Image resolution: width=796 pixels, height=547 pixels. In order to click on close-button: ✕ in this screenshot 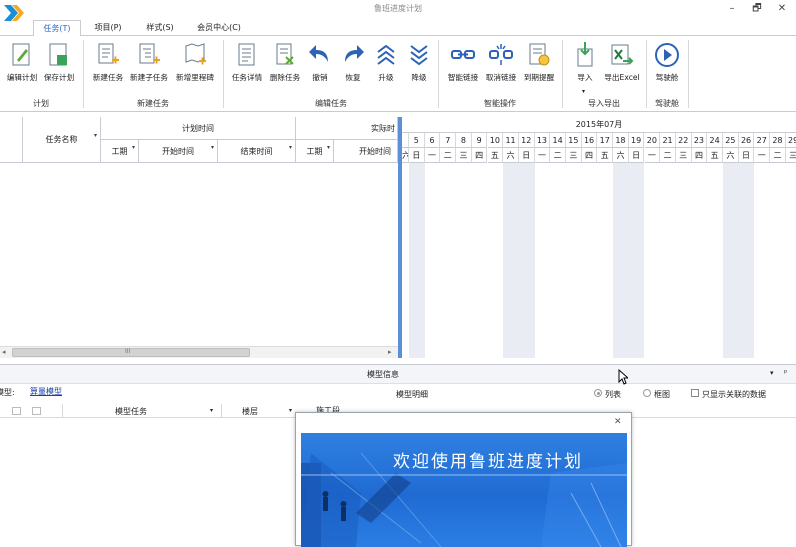, I will do `click(782, 9)`.